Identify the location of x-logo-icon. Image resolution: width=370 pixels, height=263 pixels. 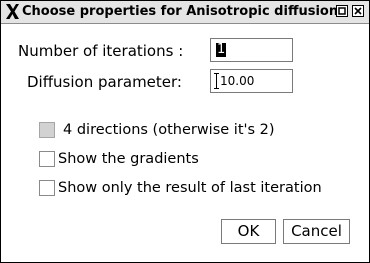
(12, 11).